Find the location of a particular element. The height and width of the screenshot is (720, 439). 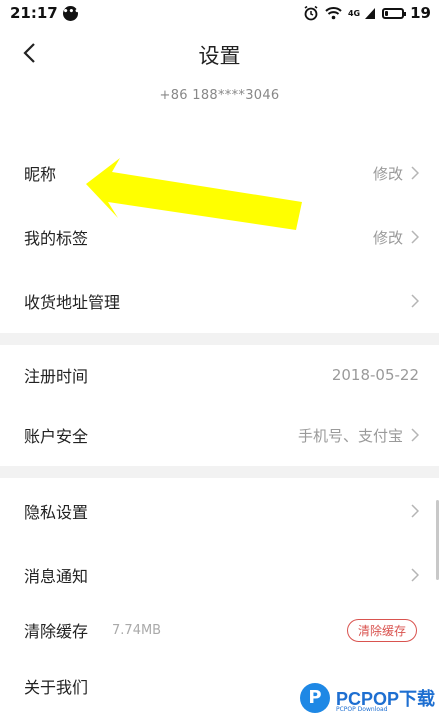

row-message-notifications: 消息通知 is located at coordinates (219, 575).